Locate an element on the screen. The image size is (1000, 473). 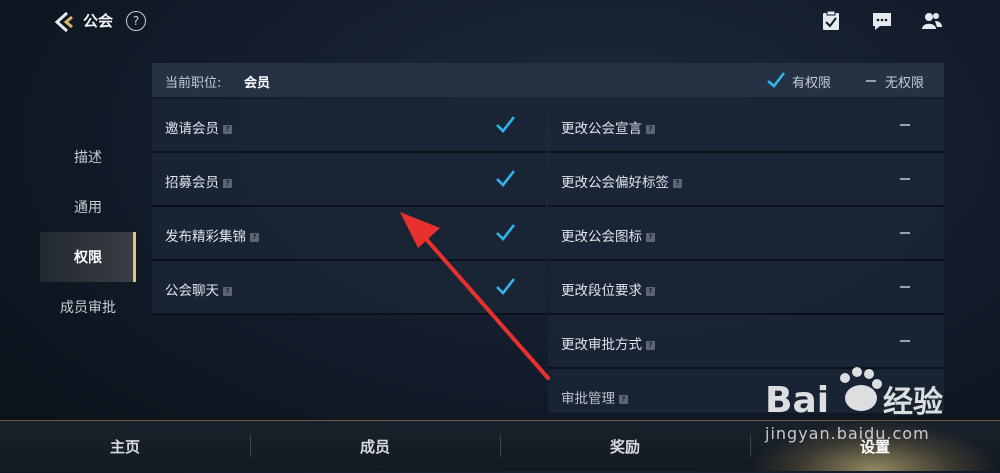
back-arrow-icon is located at coordinates (64, 22).